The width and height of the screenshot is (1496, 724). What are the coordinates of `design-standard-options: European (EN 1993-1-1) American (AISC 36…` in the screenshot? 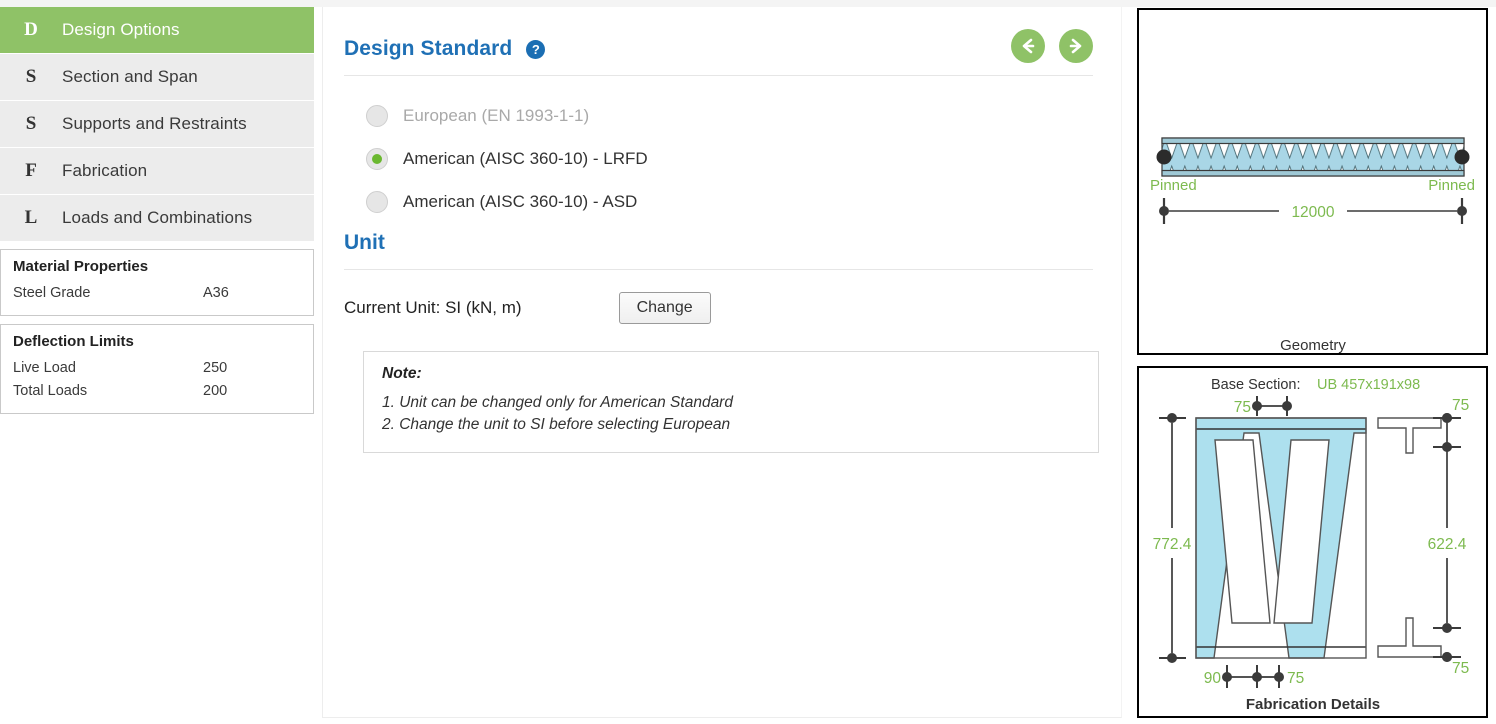 It's located at (722, 149).